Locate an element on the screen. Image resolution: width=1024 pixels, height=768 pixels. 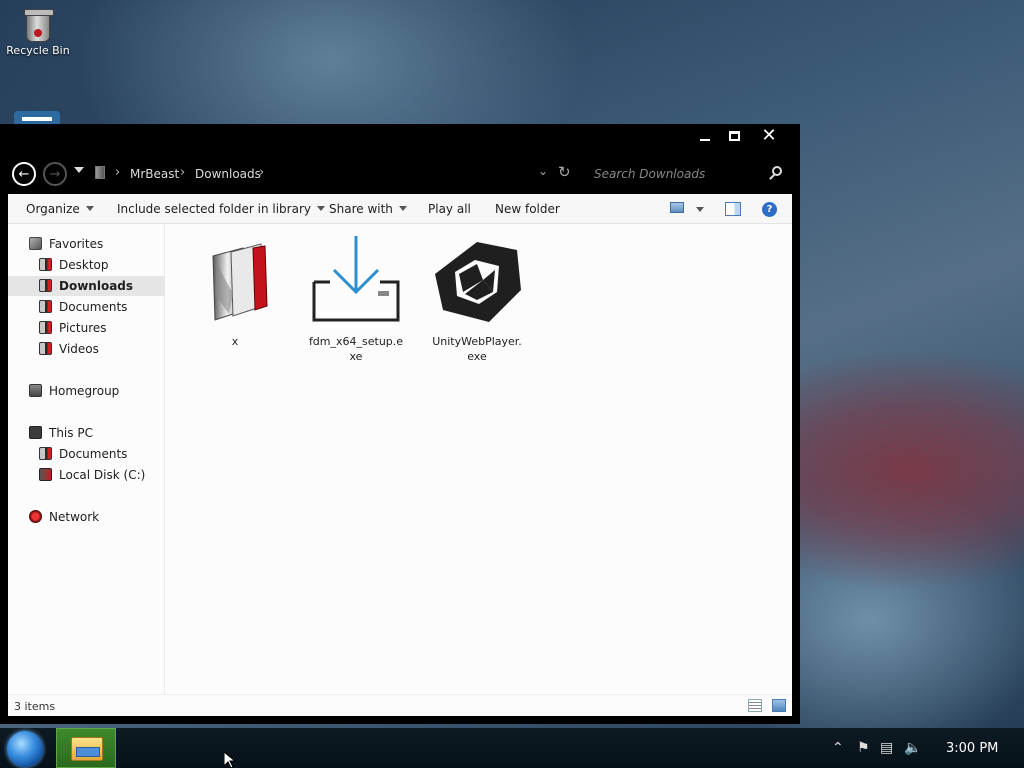
maximize-button is located at coordinates (734, 136).